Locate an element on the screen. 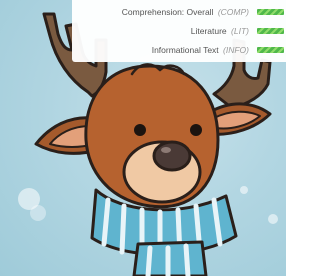 This screenshot has width=320, height=276. skill-row-comprehension: Comprehension: Overall (COMP) is located at coordinates (179, 12).